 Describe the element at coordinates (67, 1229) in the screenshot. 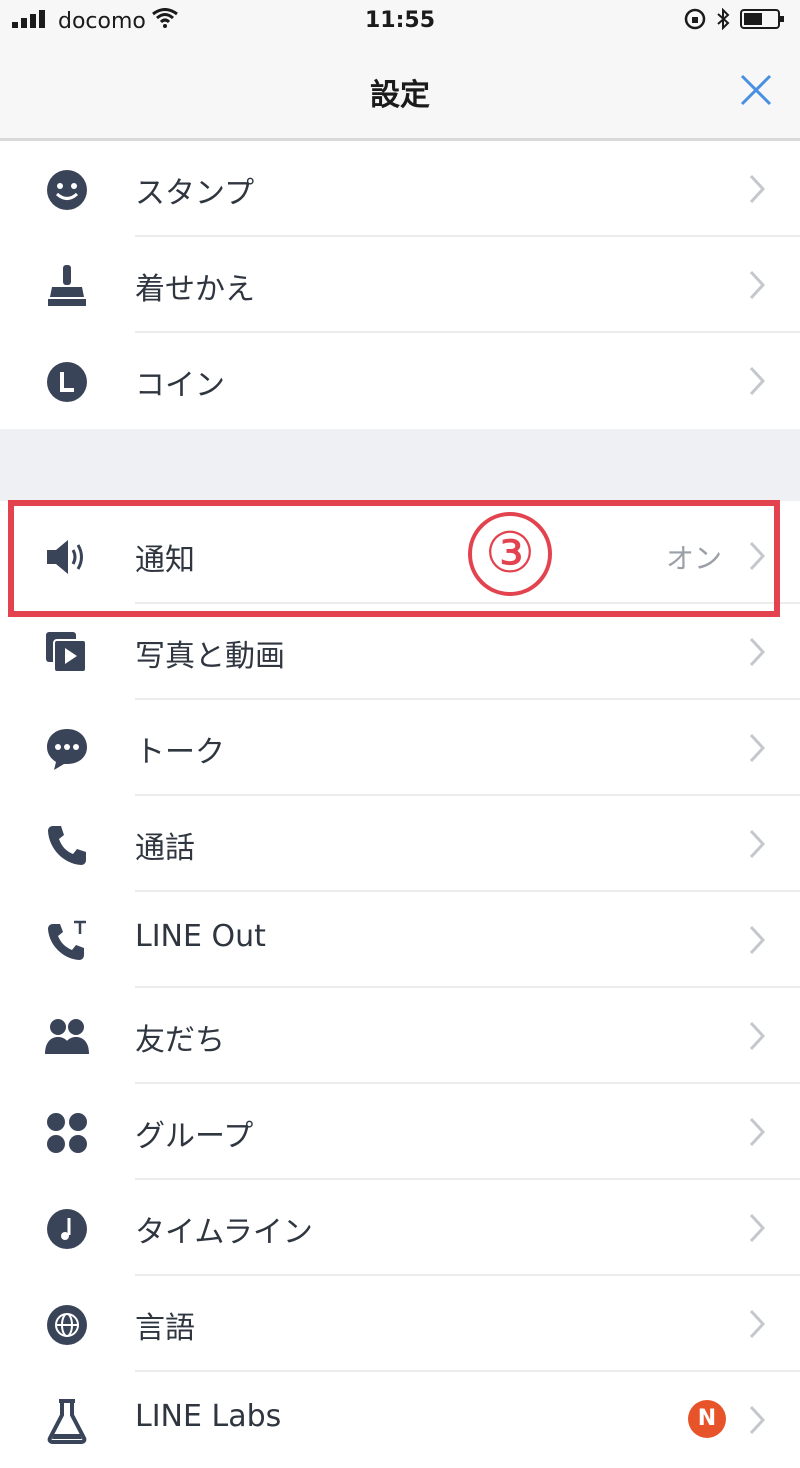

I see `timeline-icon` at that location.